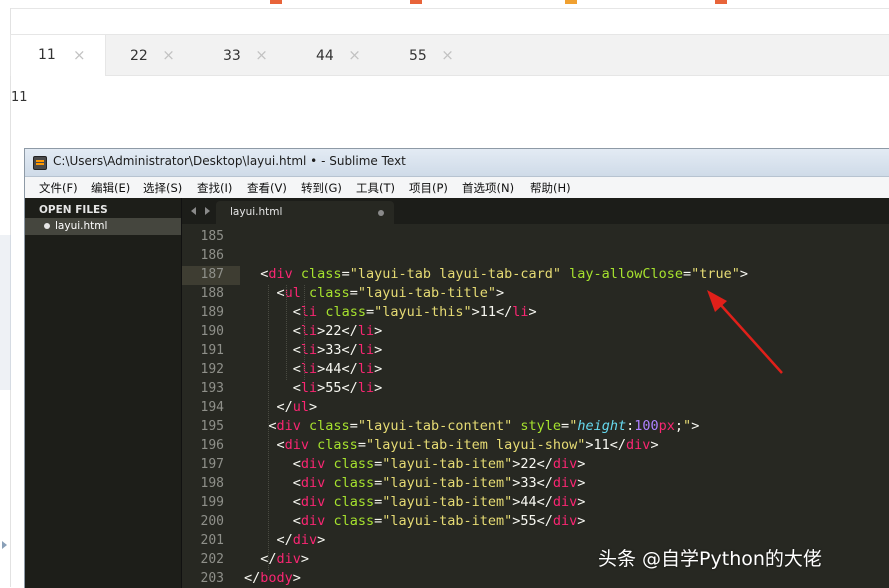  I want to click on tab-label: 22, so click(139, 56).